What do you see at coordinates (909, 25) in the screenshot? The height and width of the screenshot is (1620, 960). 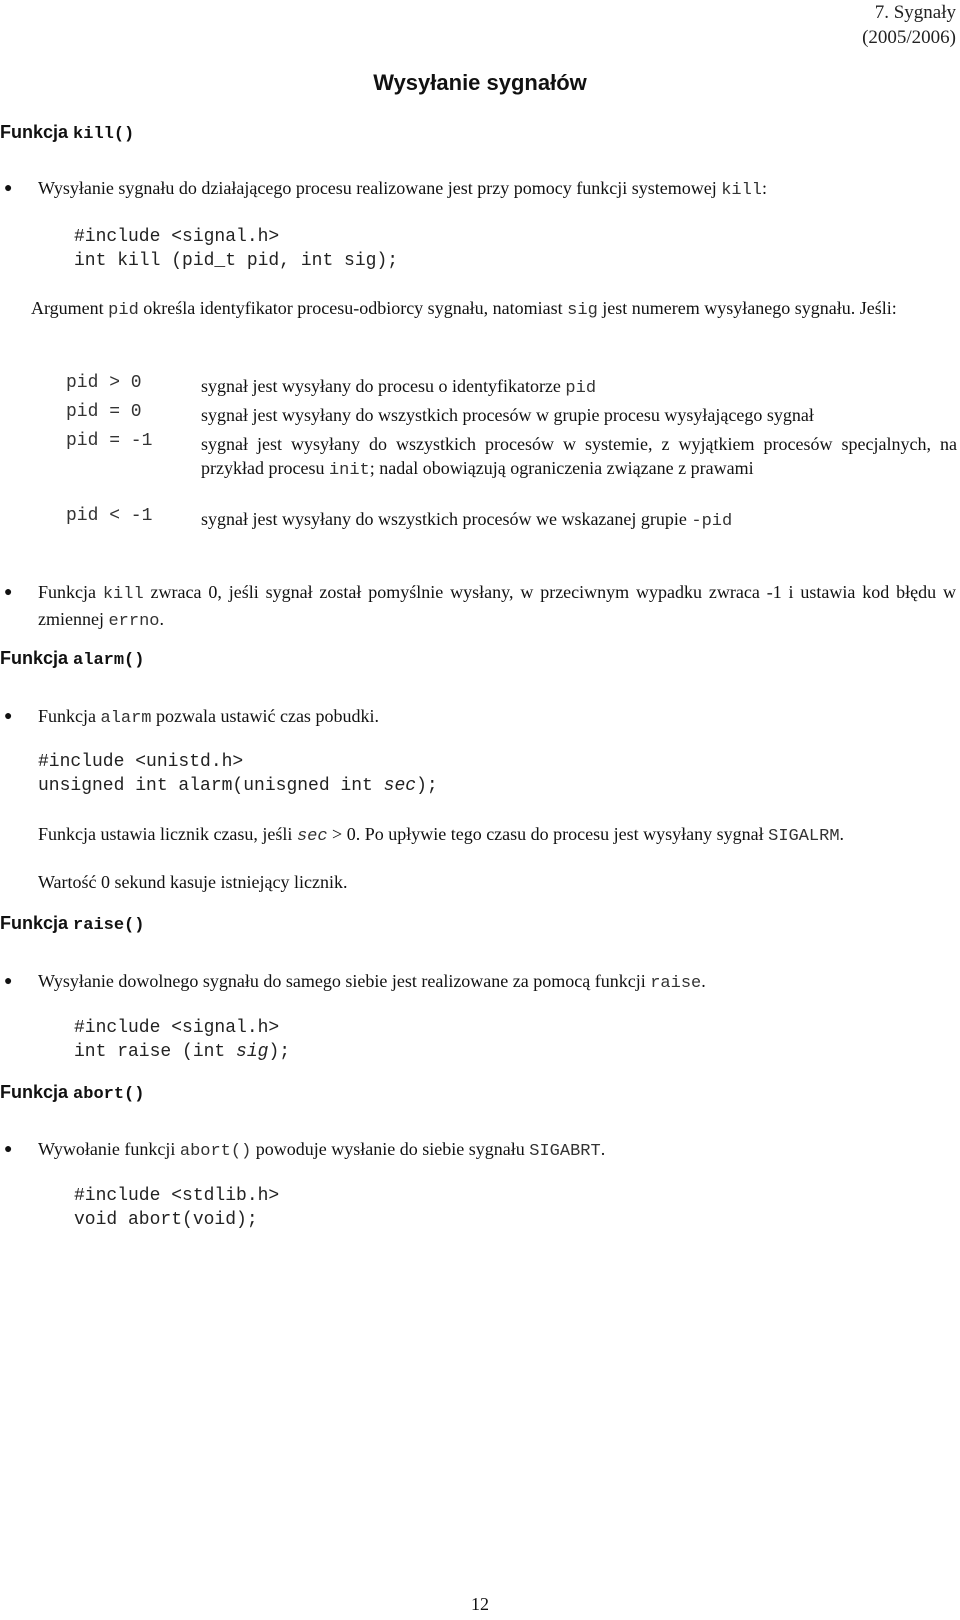 I see `page-header: 7. Sygnały (2005/2006)` at bounding box center [909, 25].